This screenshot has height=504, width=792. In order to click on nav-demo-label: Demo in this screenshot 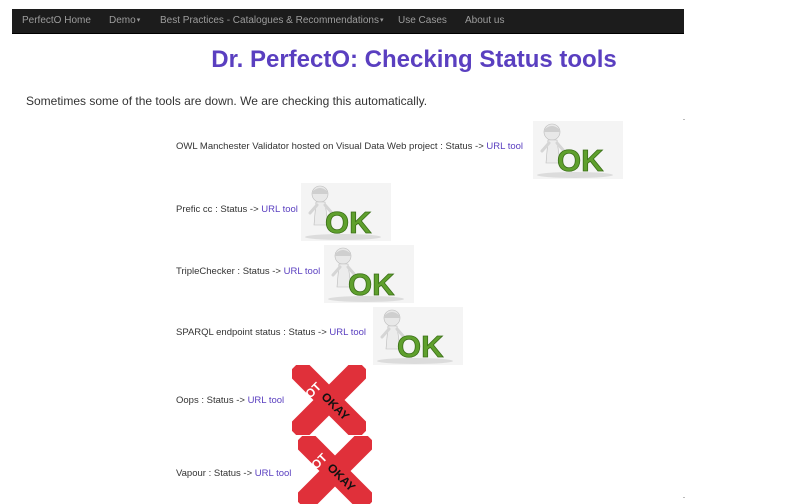, I will do `click(122, 20)`.